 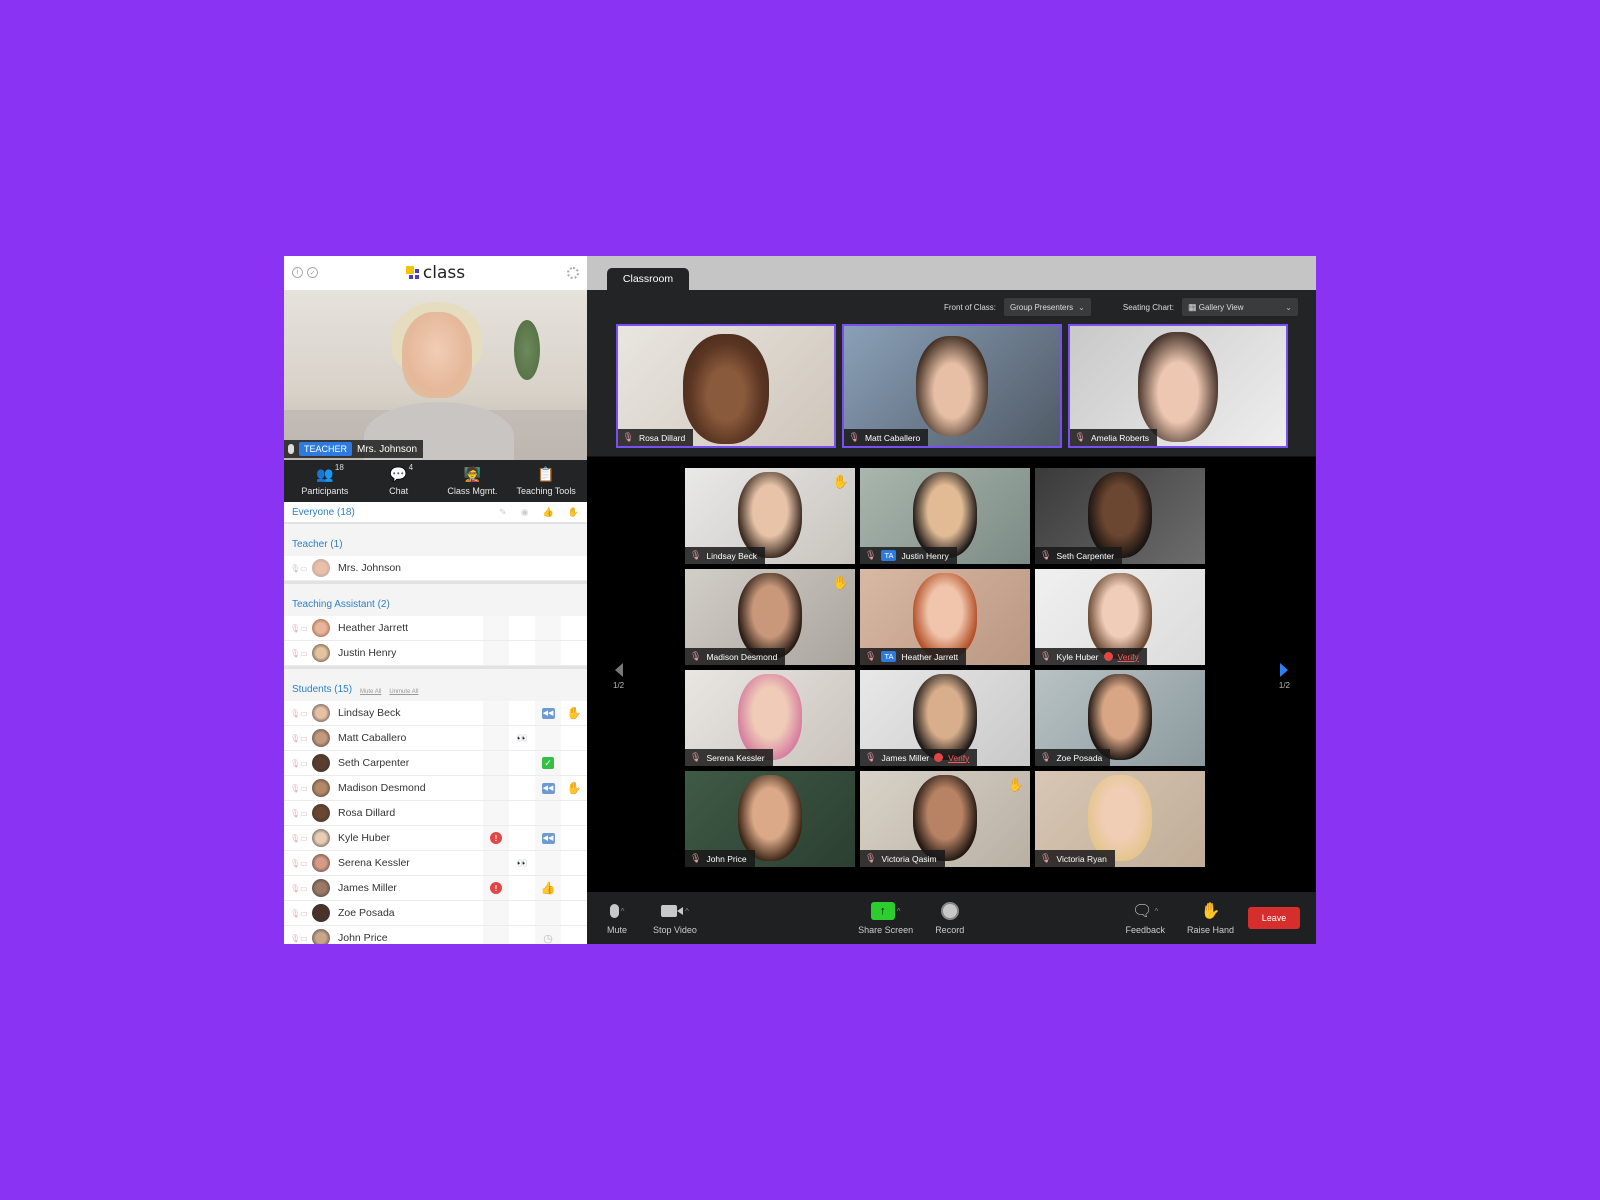 I want to click on participant-row: 🎙▭ Madison Desmond ◀◀ ✋, so click(x=435, y=788).